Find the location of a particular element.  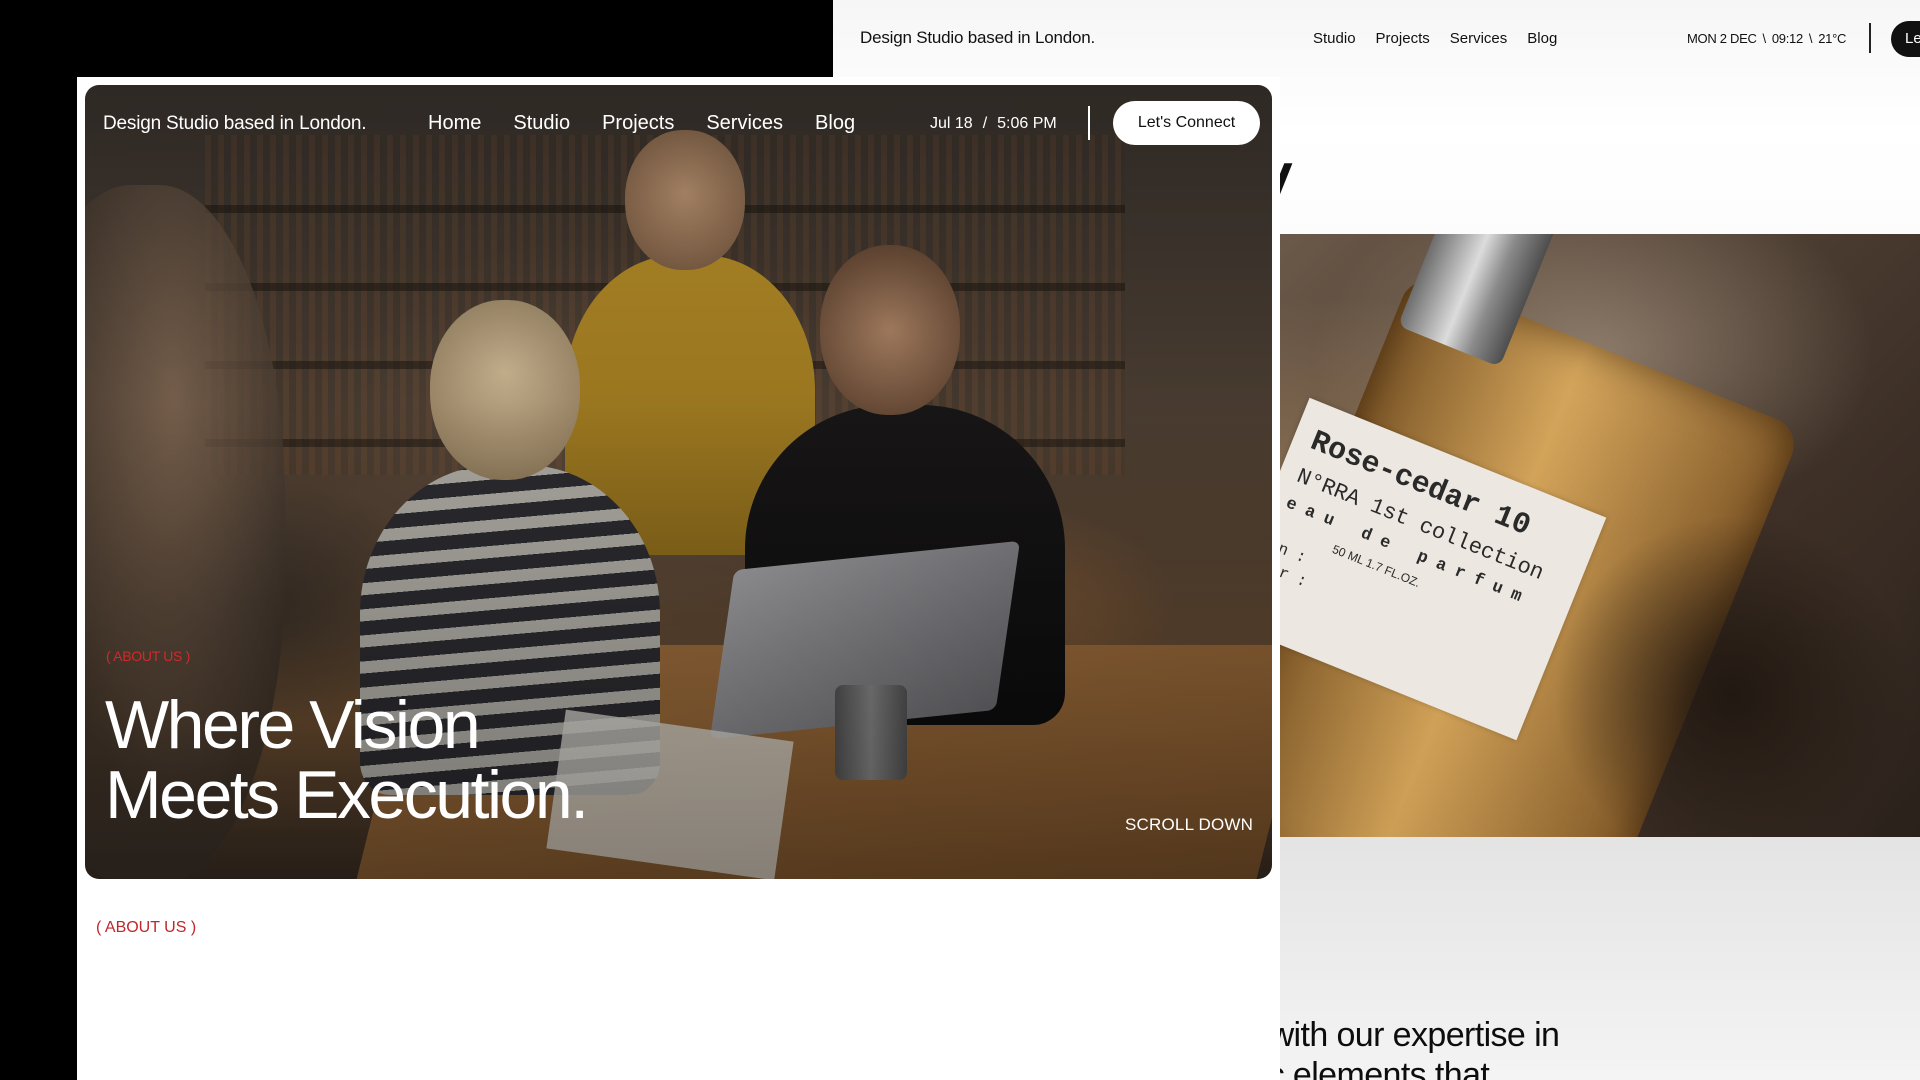

about-us-label: ( ABOUT US ) is located at coordinates (146, 927).